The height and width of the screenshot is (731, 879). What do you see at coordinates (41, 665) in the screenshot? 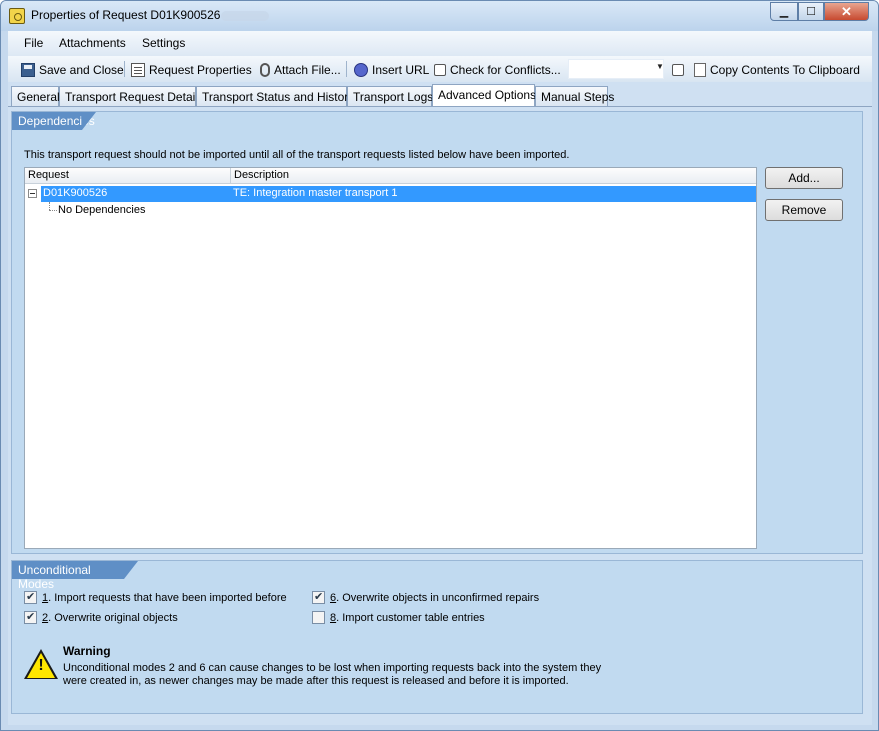
I see `warning-exclamation-icon: !` at bounding box center [41, 665].